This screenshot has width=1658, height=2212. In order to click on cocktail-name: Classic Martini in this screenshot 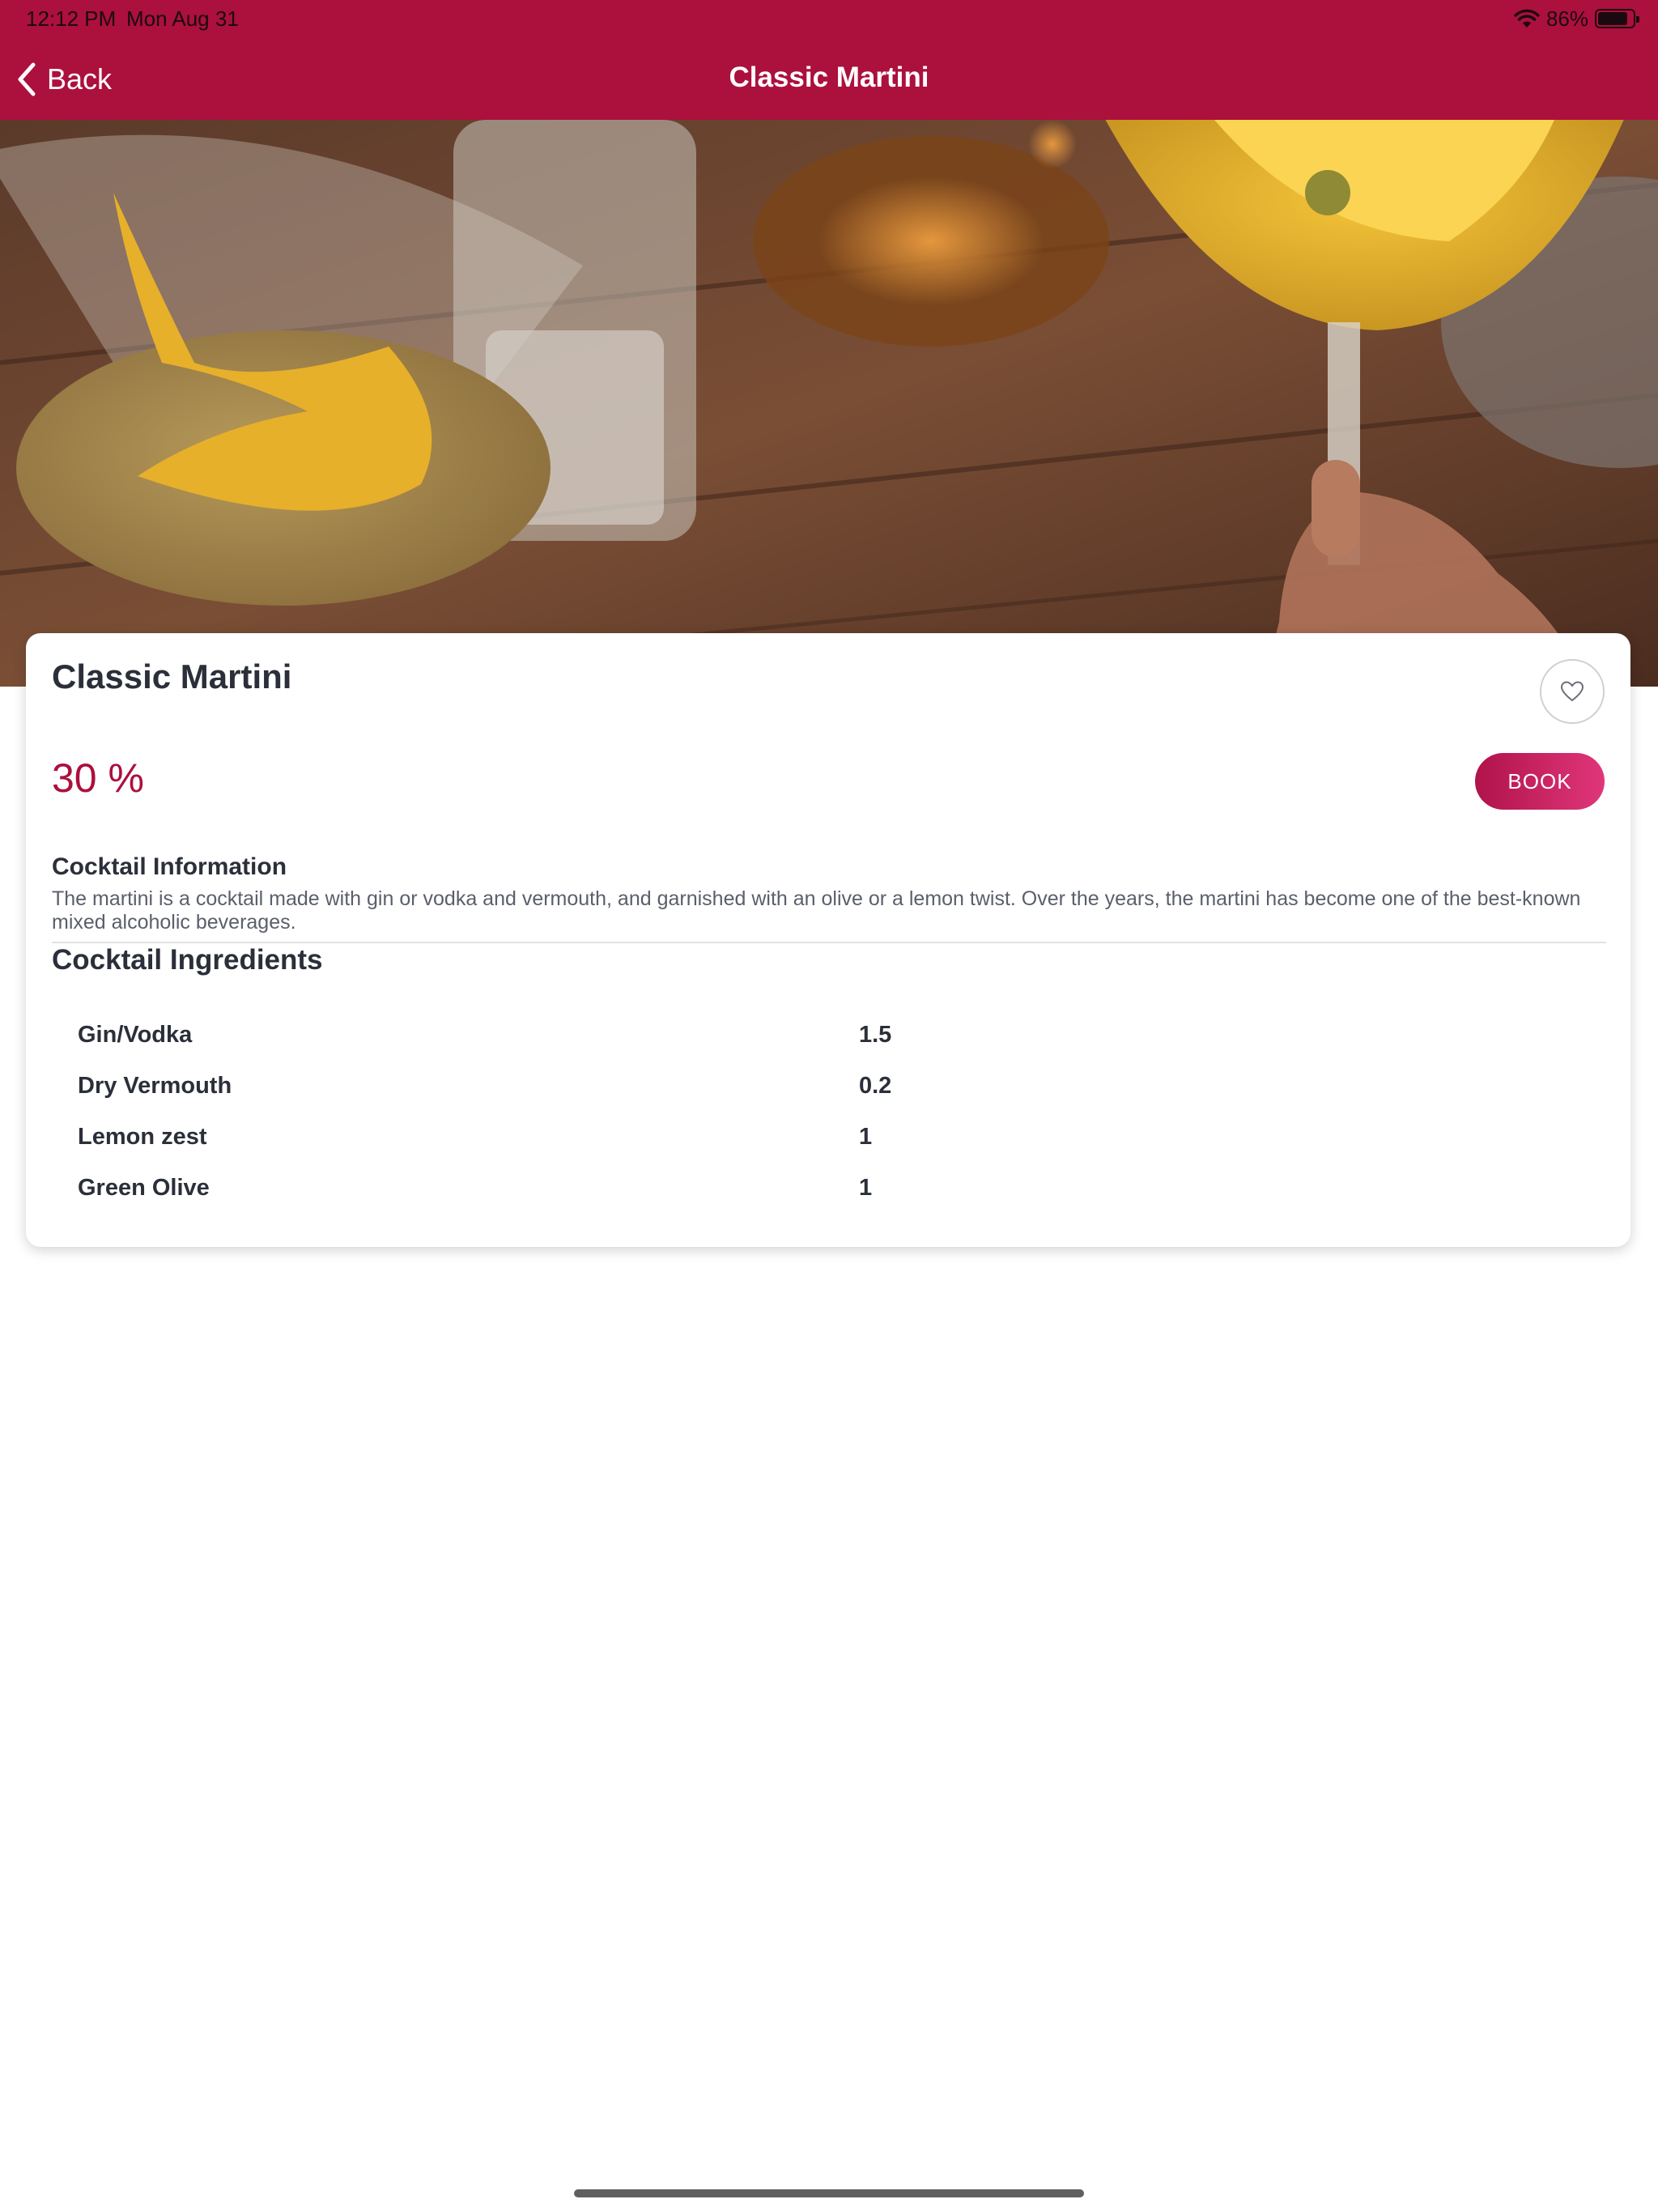, I will do `click(172, 677)`.